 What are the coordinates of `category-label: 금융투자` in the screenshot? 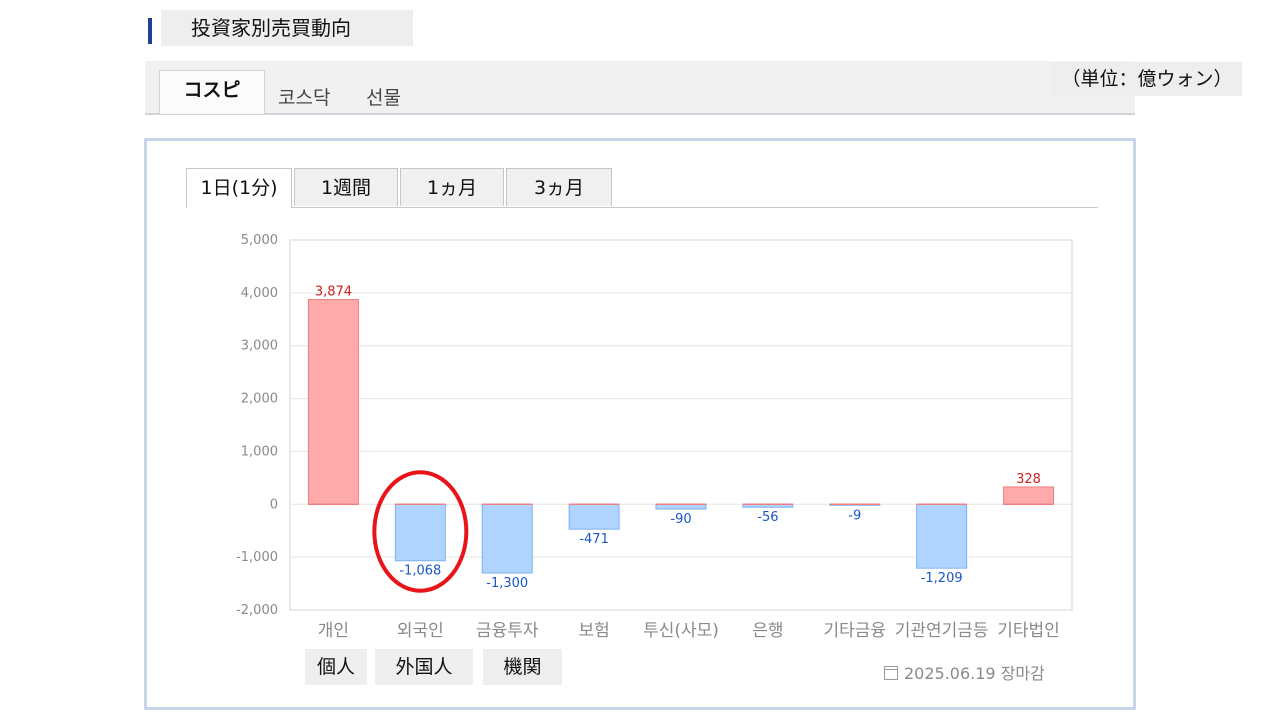 It's located at (507, 631).